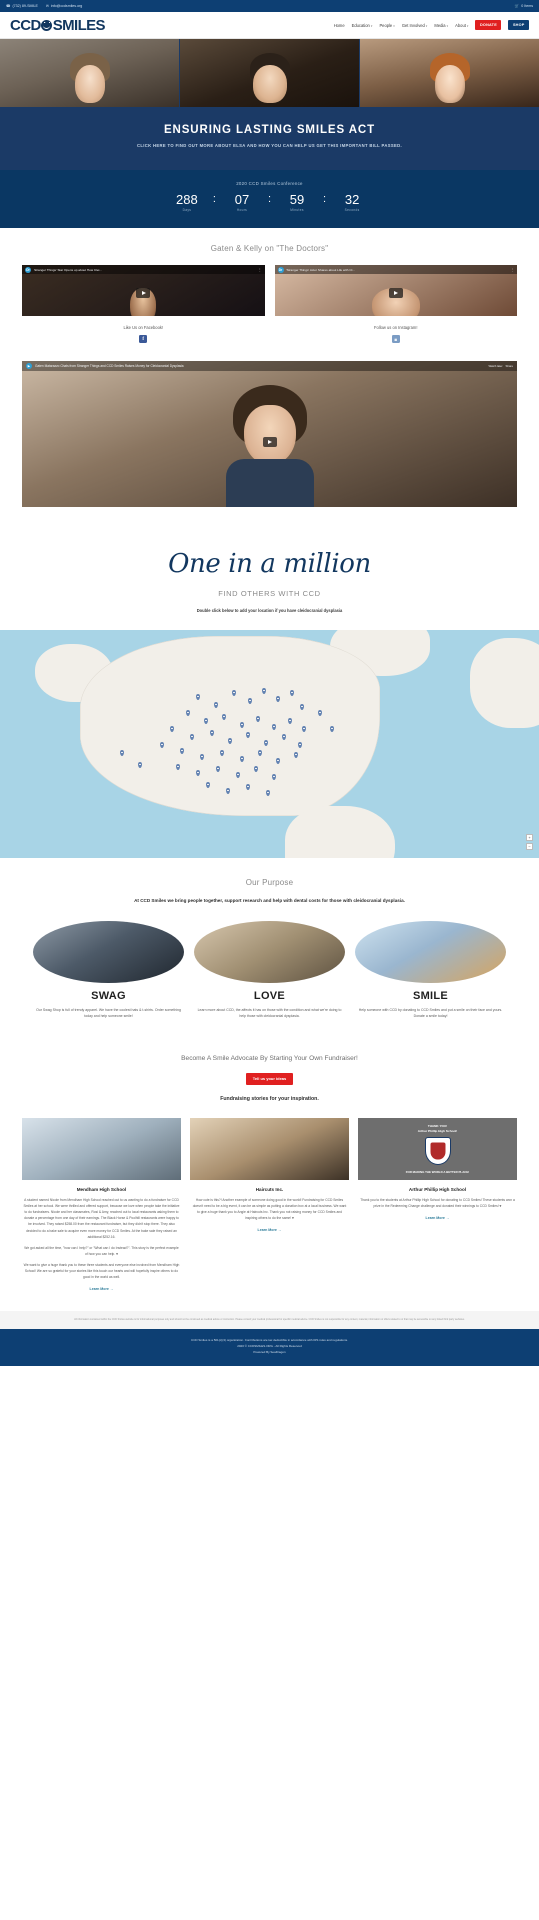 Image resolution: width=539 pixels, height=1920 pixels. What do you see at coordinates (297, 199) in the screenshot?
I see `countdown-value: 59` at bounding box center [297, 199].